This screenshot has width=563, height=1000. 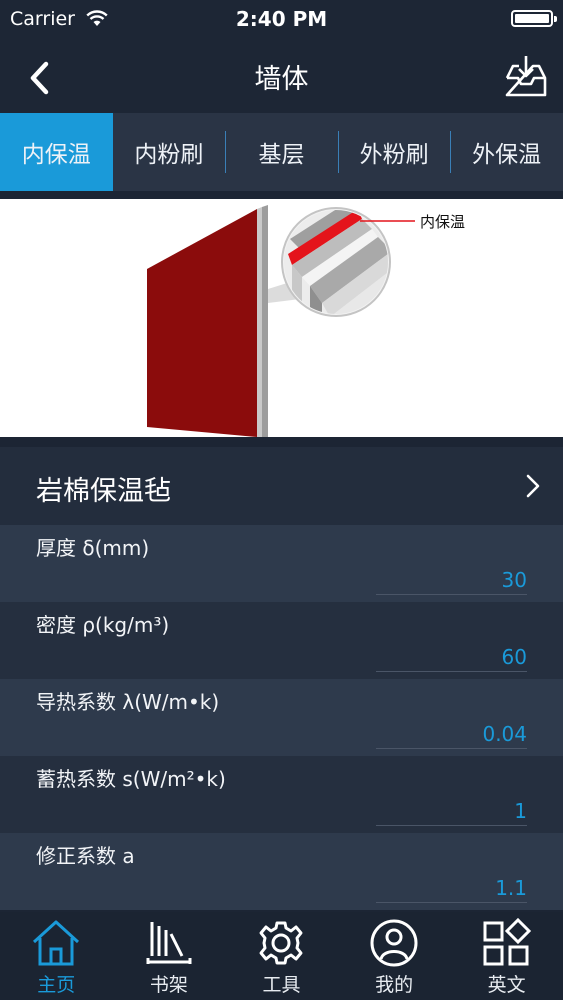 What do you see at coordinates (103, 491) in the screenshot?
I see `material-name: 岩棉保温毡` at bounding box center [103, 491].